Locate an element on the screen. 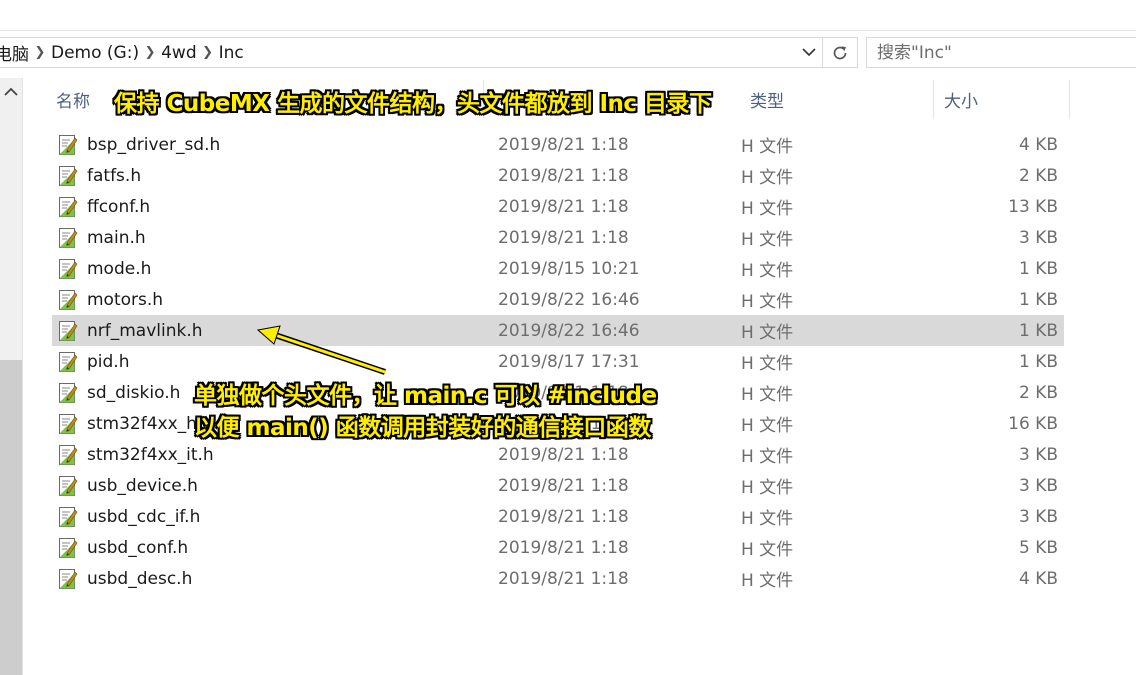 The height and width of the screenshot is (675, 1136). breadcrumb: 电脑 ❯ Demo (G:) ❯ 4wd ❯ Inc is located at coordinates (122, 52).